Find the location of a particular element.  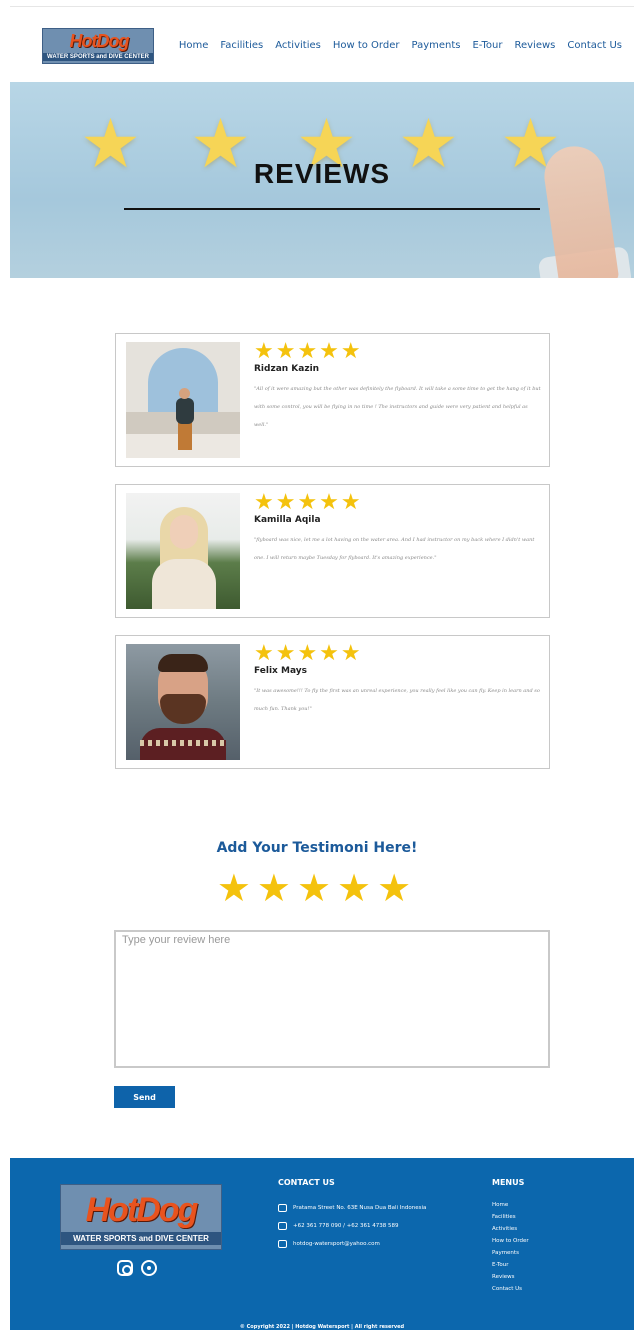

footer-link-home: Home is located at coordinates (500, 1205).